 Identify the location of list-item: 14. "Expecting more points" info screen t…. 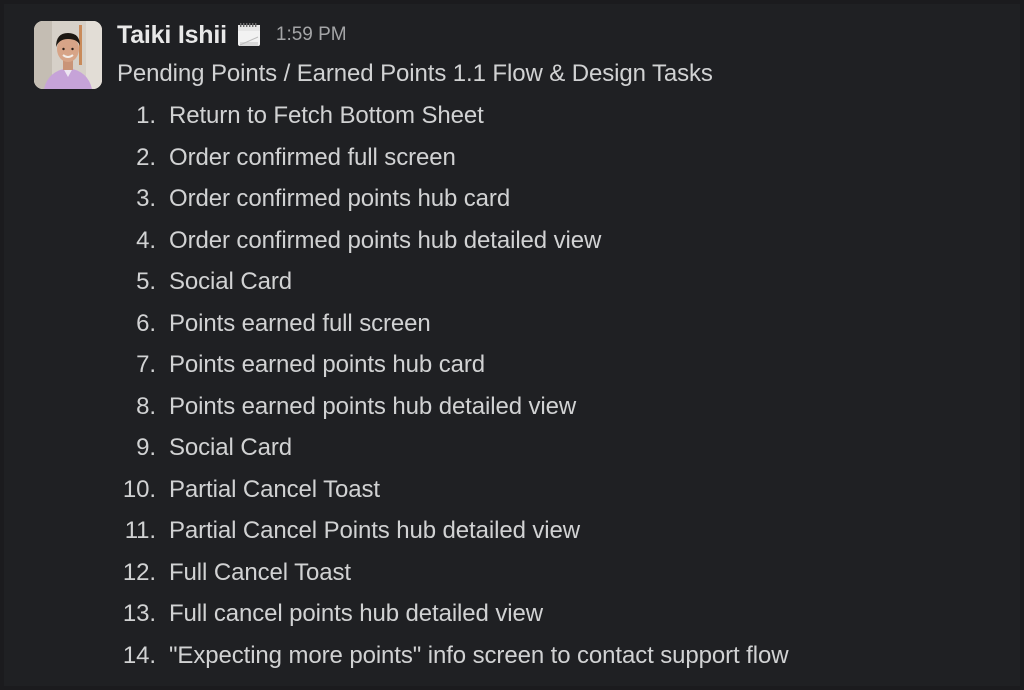
(454, 661).